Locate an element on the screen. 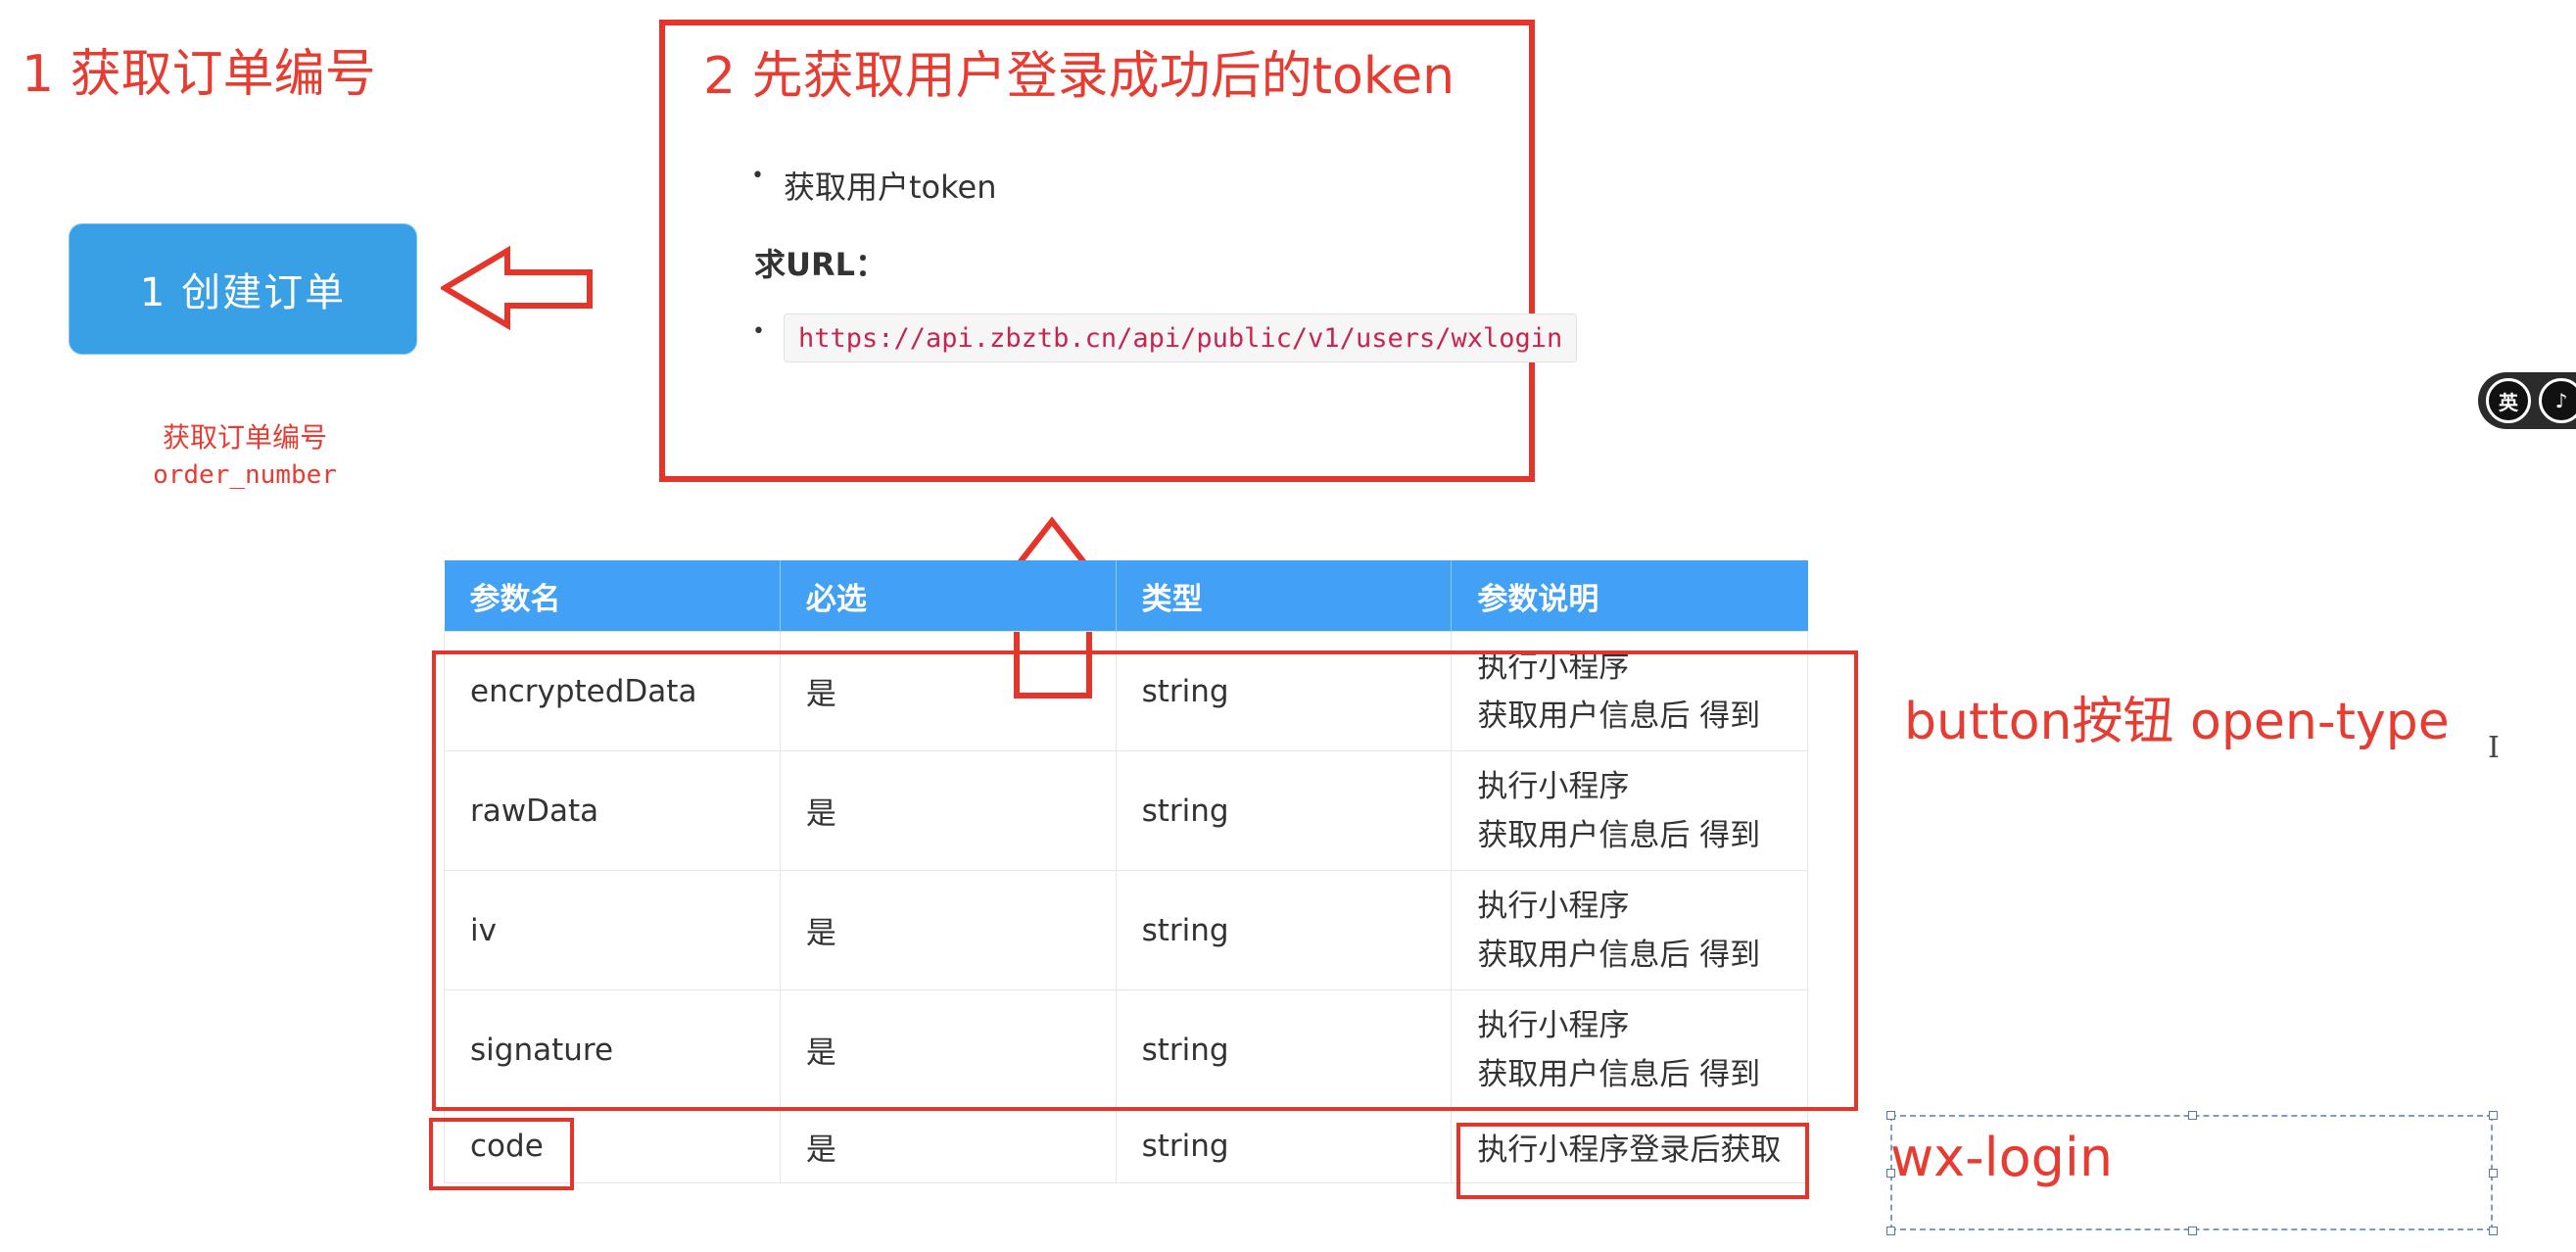 Image resolution: width=2576 pixels, height=1252 pixels. order-note-text: 获取订单编号 is located at coordinates (245, 437).